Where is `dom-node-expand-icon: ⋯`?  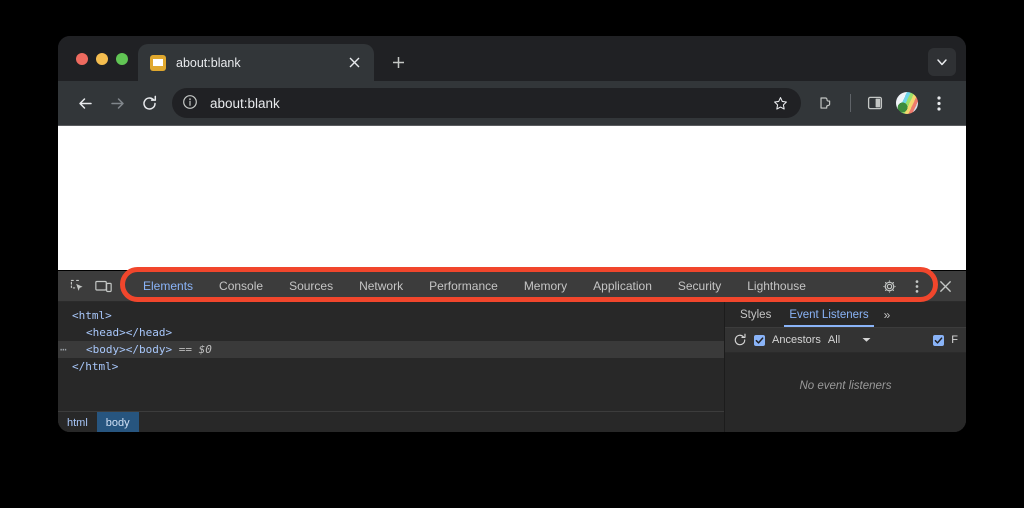
dom-node-expand-icon: ⋯ is located at coordinates (64, 349).